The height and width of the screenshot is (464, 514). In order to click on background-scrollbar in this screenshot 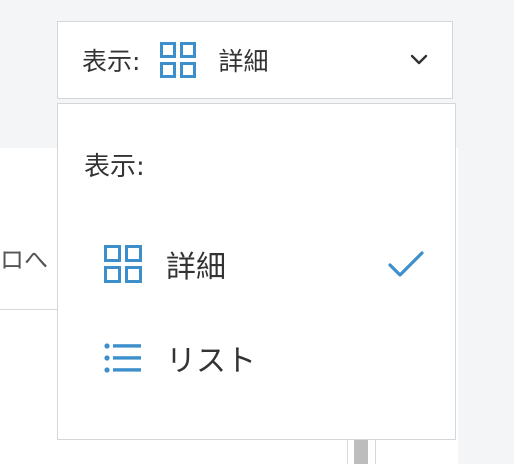, I will do `click(361, 452)`.